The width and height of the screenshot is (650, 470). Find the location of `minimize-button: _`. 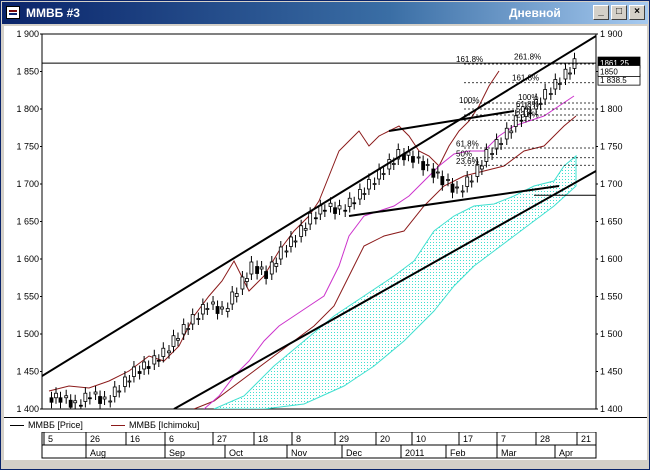

minimize-button: _ is located at coordinates (601, 12).